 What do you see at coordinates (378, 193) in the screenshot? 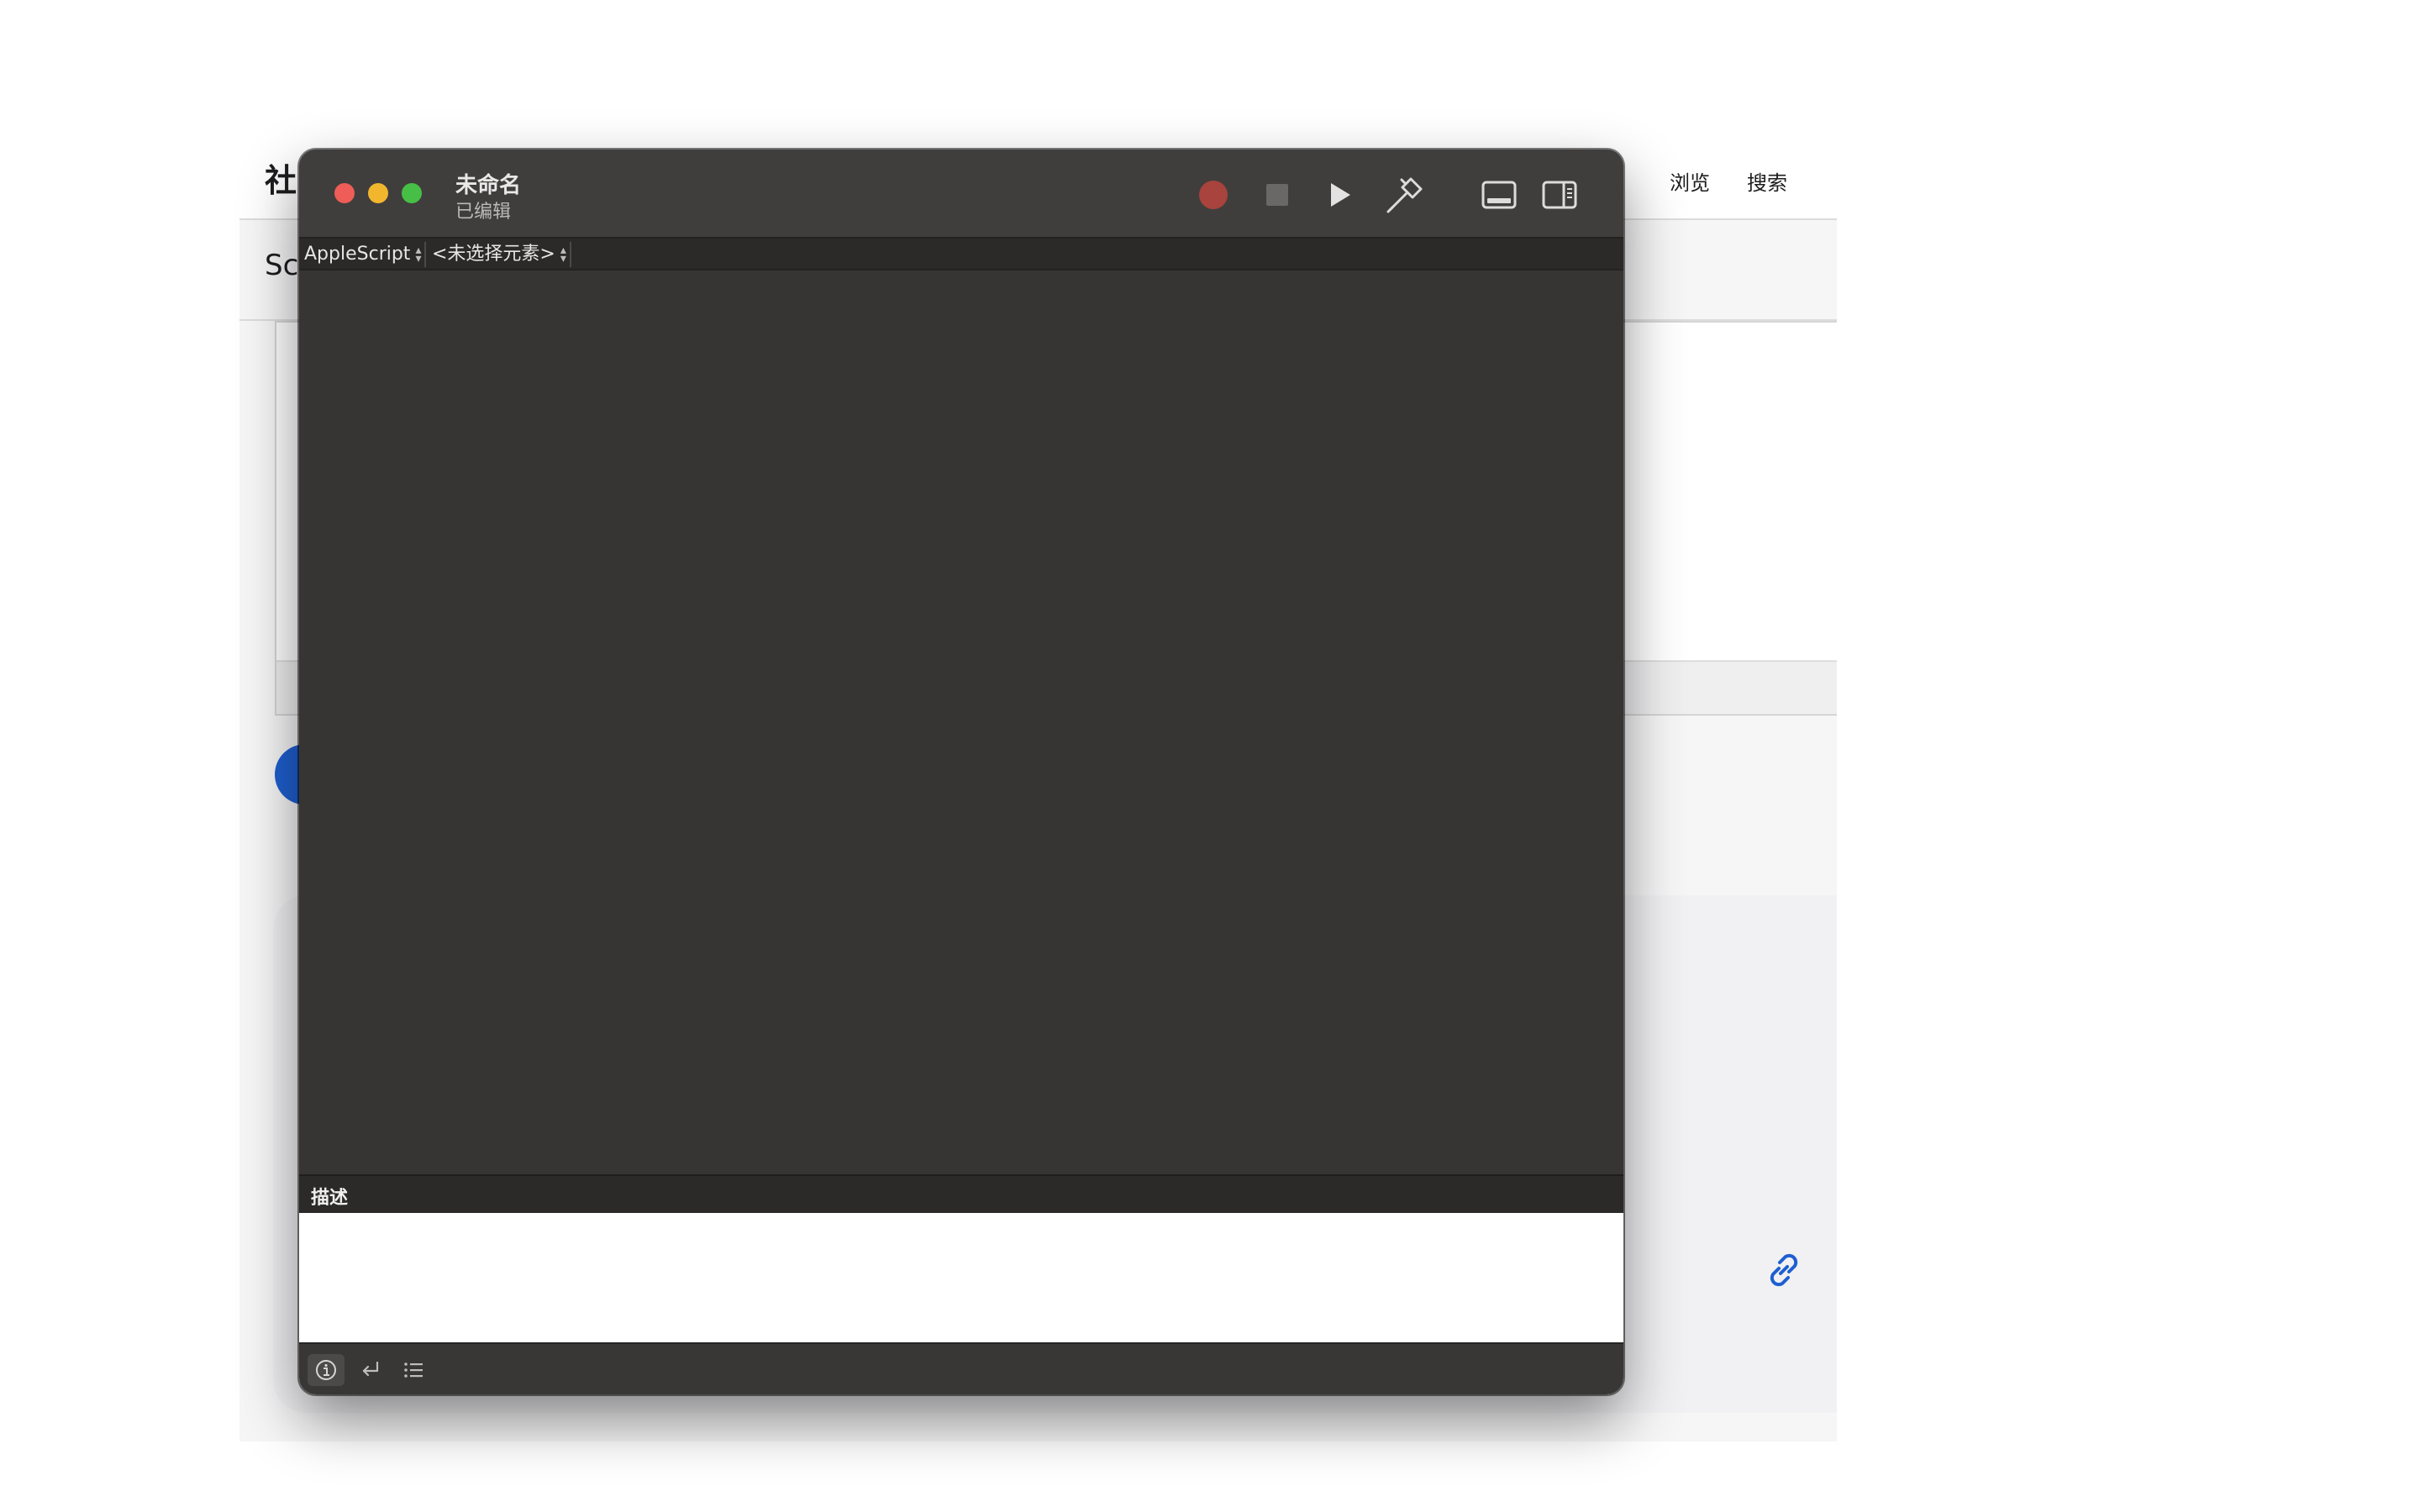
I see `minimize-button` at bounding box center [378, 193].